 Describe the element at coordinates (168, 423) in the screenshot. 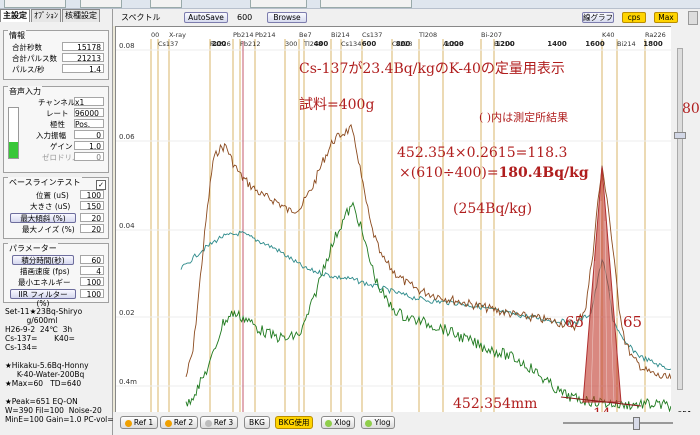

I see `ref2-dot-icon` at that location.